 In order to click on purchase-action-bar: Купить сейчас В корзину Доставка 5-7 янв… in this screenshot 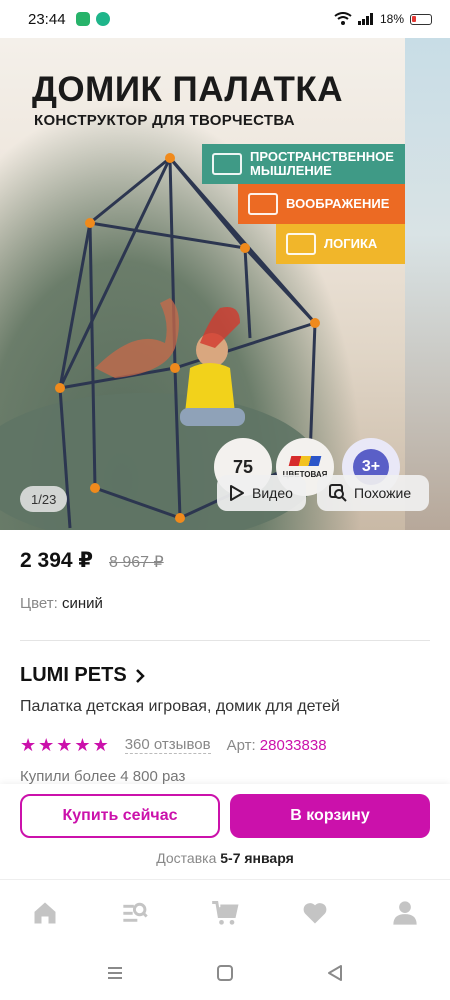, I will do `click(225, 831)`.